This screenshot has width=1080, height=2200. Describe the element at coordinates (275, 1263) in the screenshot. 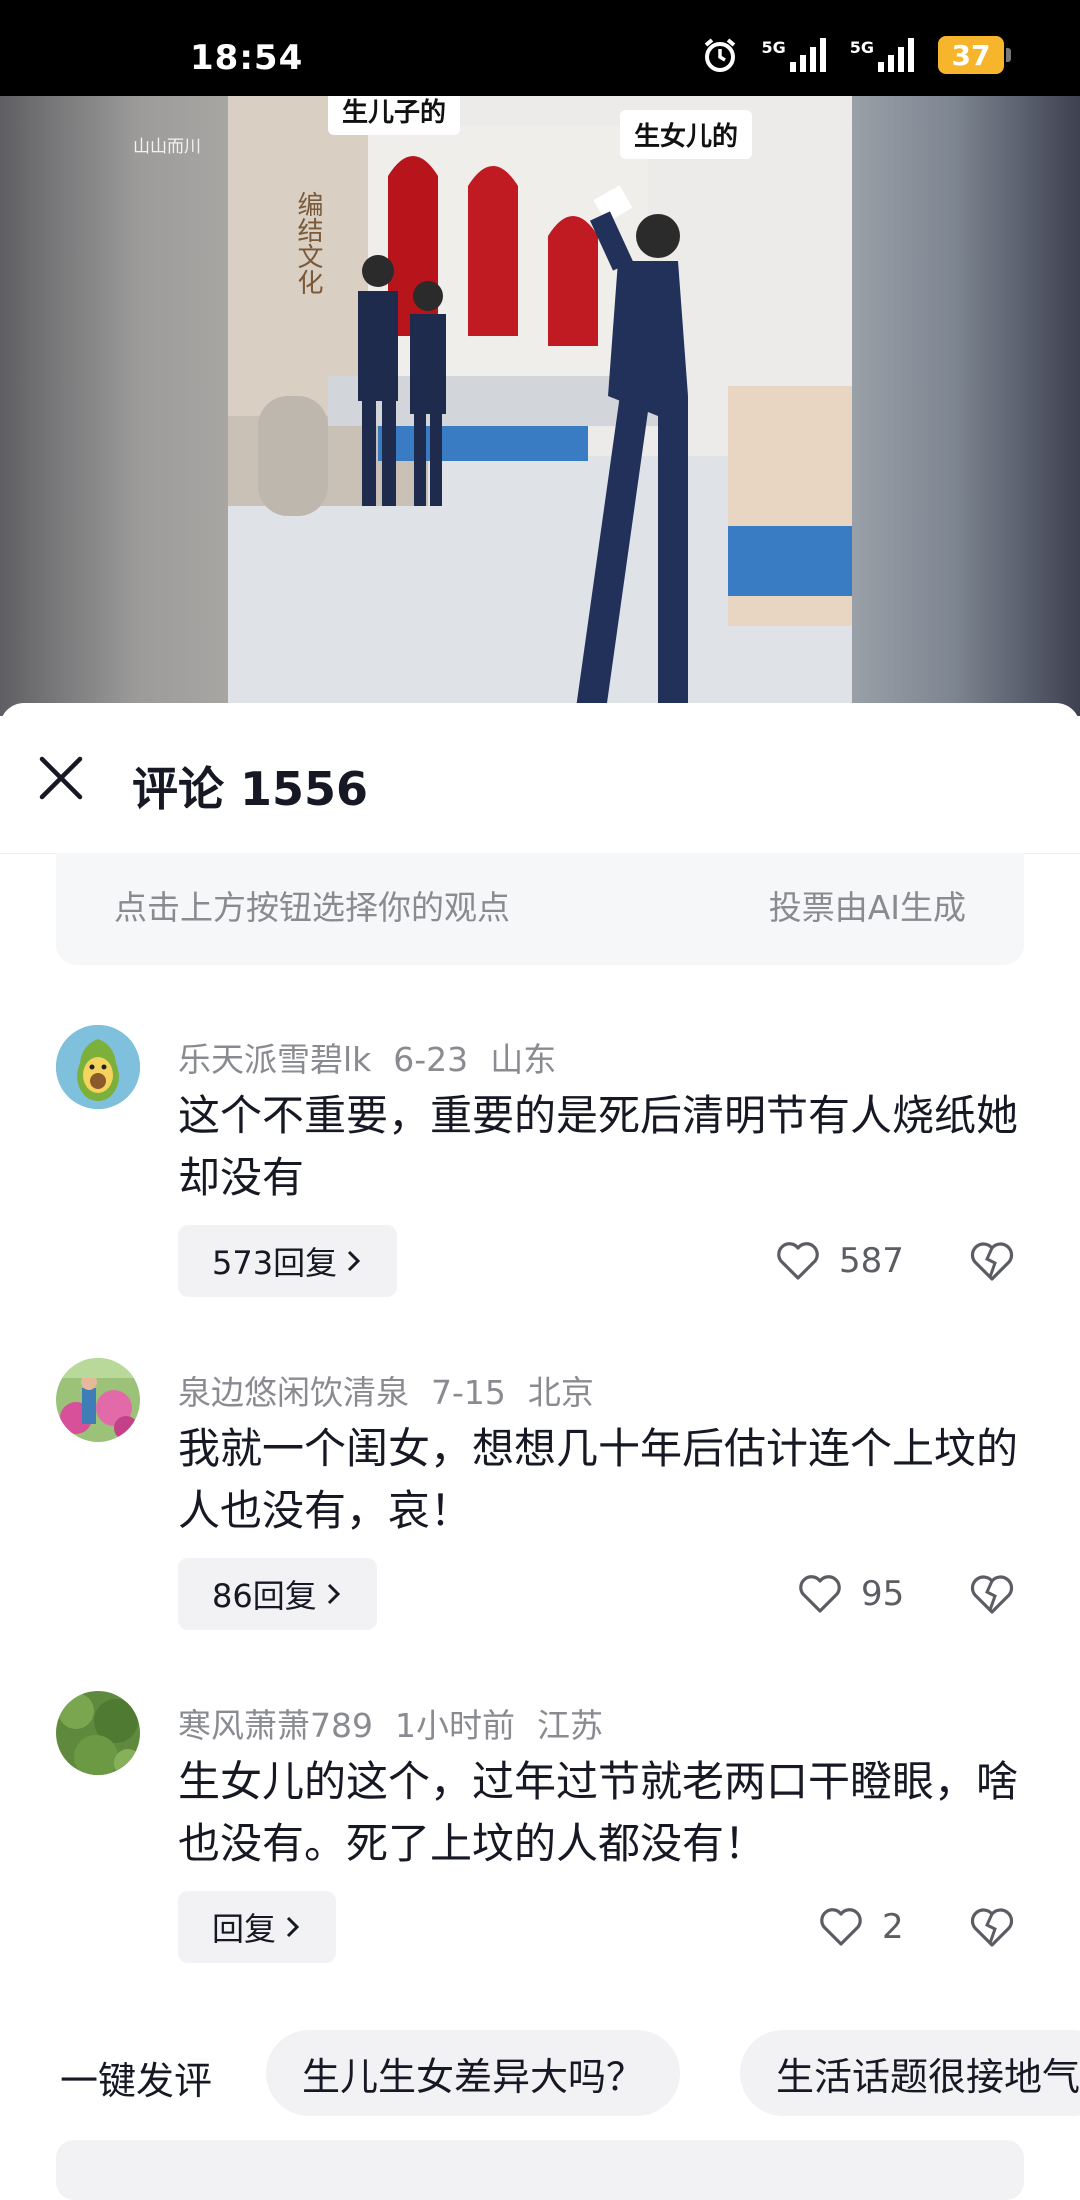

I see `reply-label: 573回复` at that location.